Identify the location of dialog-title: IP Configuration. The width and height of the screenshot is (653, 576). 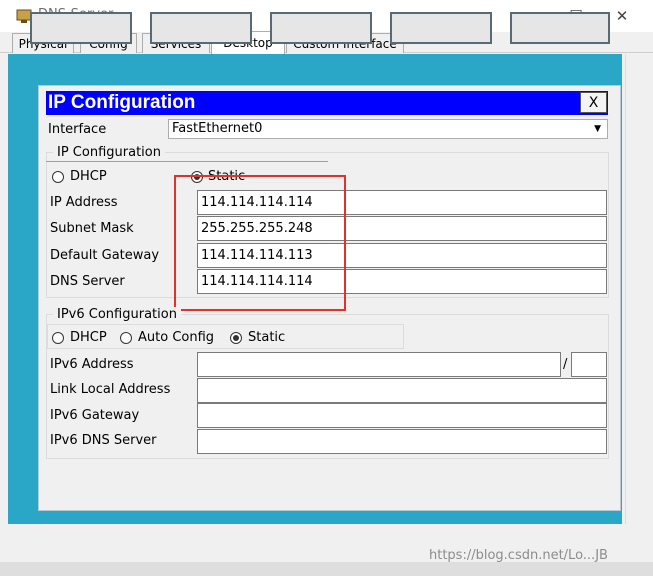
(327, 103).